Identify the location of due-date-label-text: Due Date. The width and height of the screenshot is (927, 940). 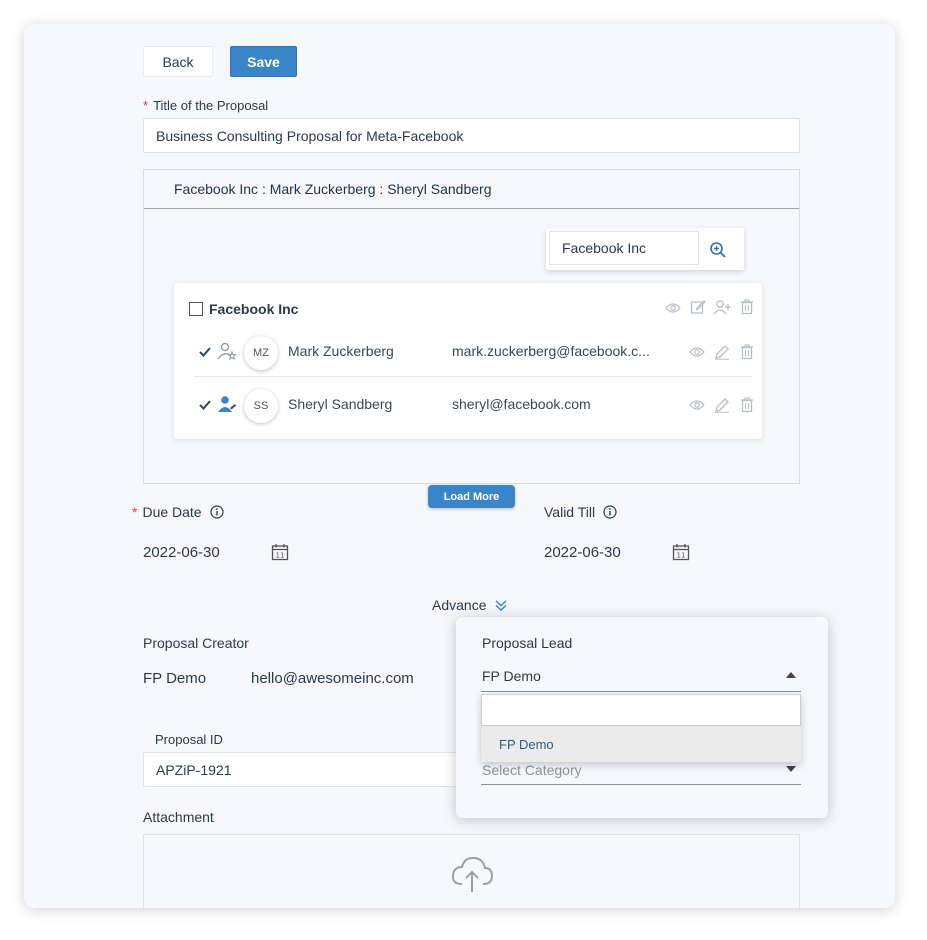
(172, 512).